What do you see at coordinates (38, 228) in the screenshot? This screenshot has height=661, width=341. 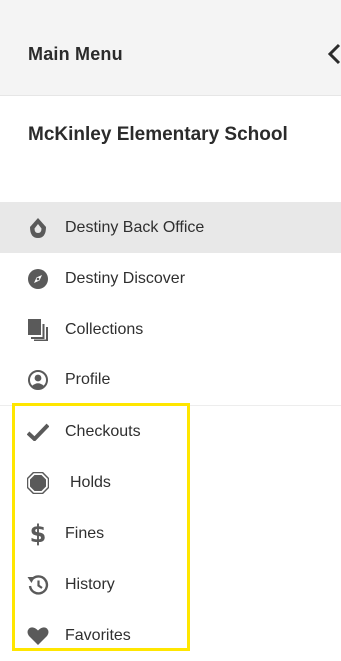 I see `back-office-icon` at bounding box center [38, 228].